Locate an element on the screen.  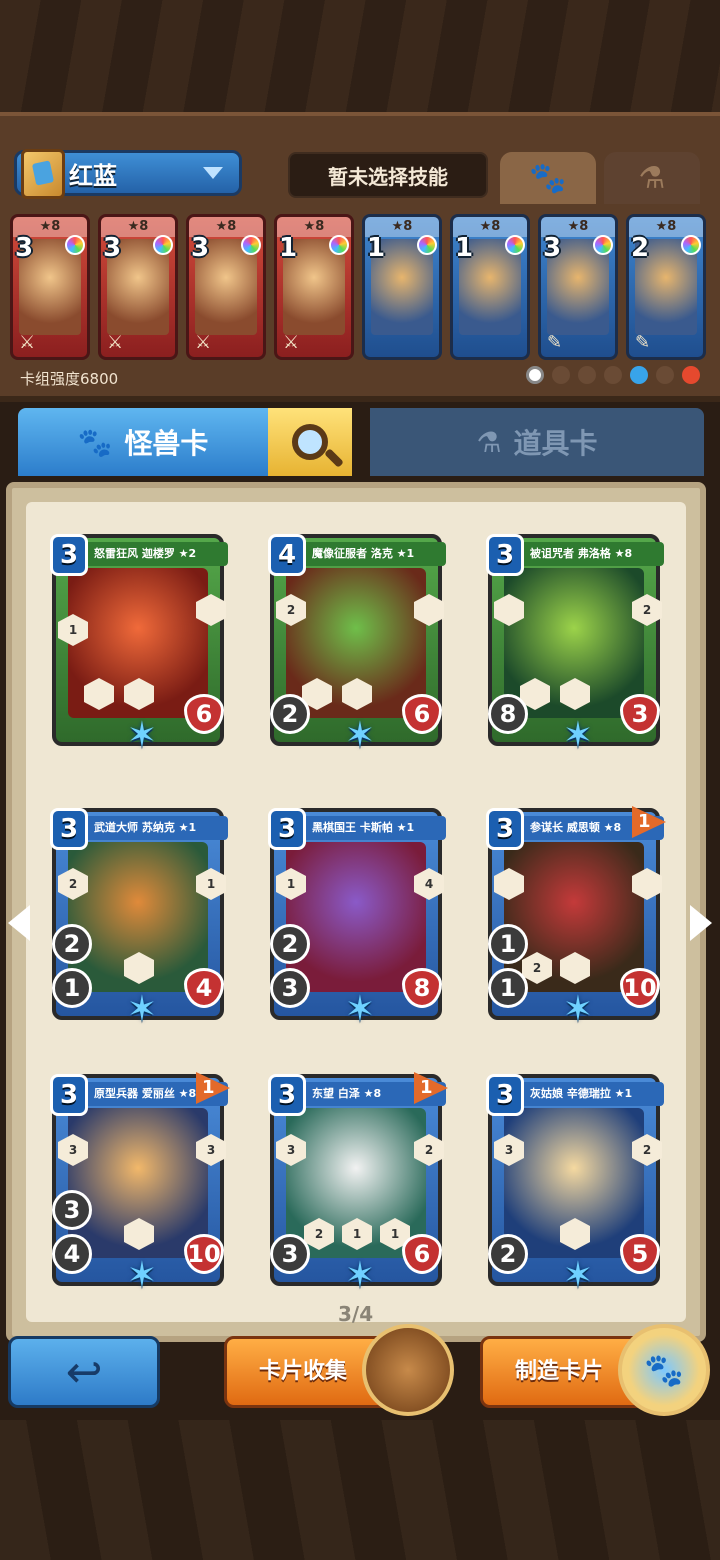
back-button: ↩ is located at coordinates (84, 1372).